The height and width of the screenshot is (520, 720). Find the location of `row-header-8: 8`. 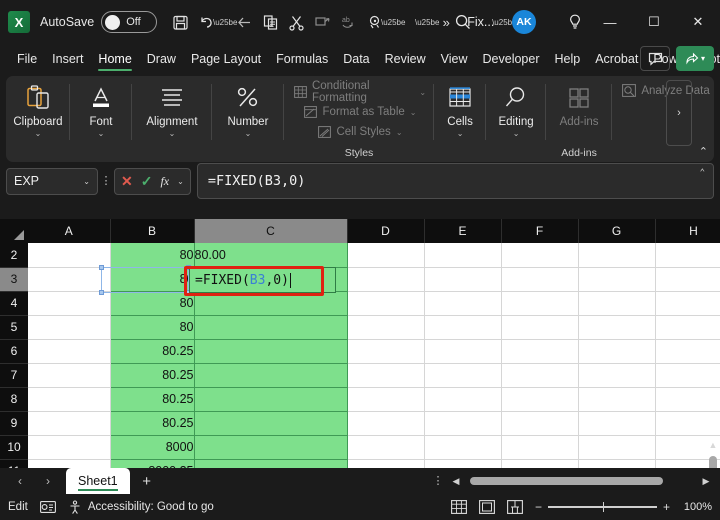

row-header-8: 8 is located at coordinates (14, 399).